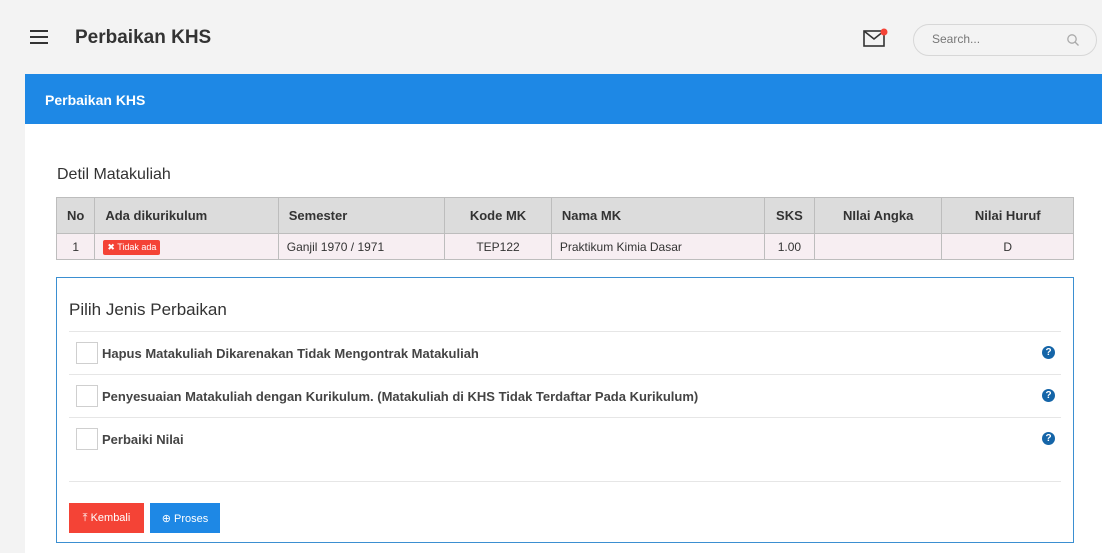 The width and height of the screenshot is (1102, 553). What do you see at coordinates (75, 246) in the screenshot?
I see `cell-no: 1` at bounding box center [75, 246].